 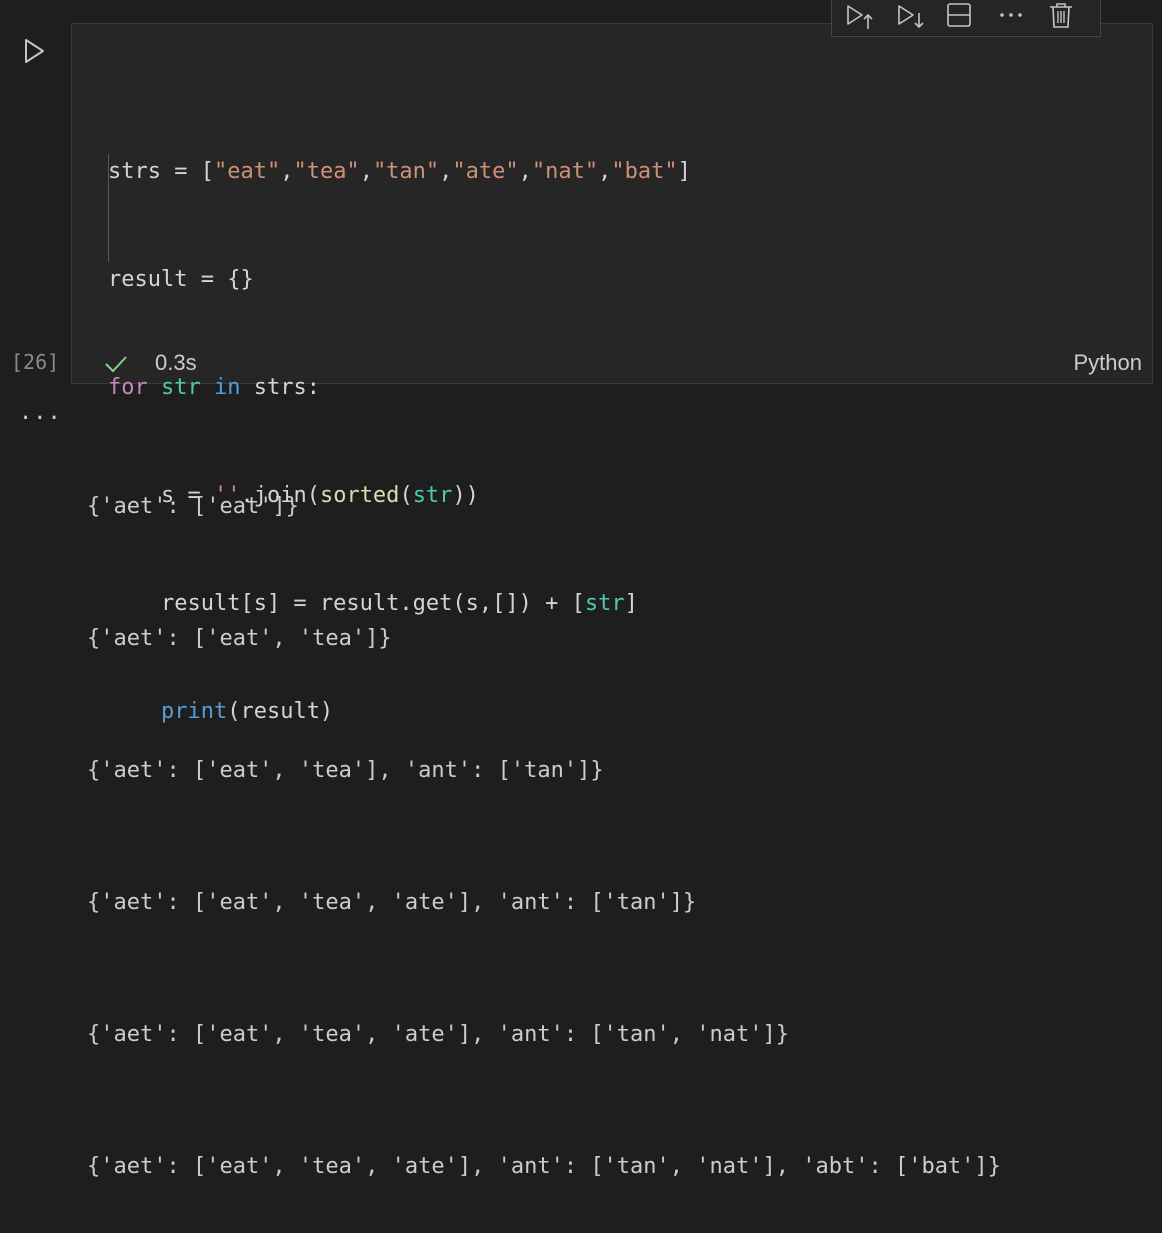 What do you see at coordinates (860, 16) in the screenshot?
I see `run-above-icon` at bounding box center [860, 16].